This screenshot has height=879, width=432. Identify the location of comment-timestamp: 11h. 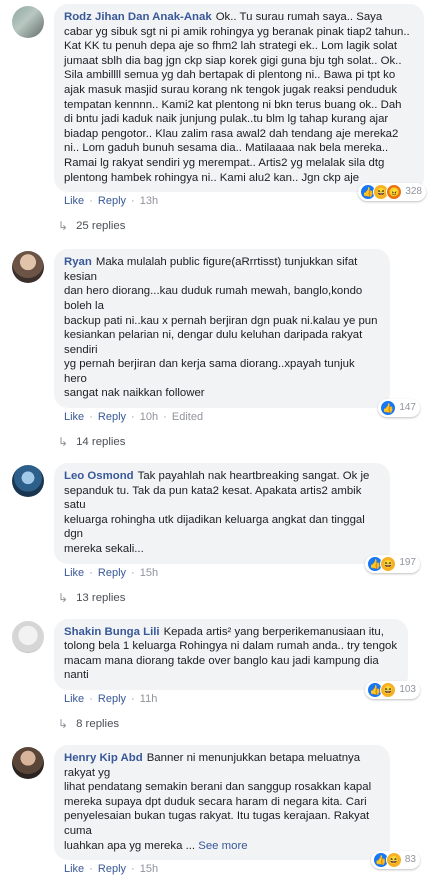
(149, 699).